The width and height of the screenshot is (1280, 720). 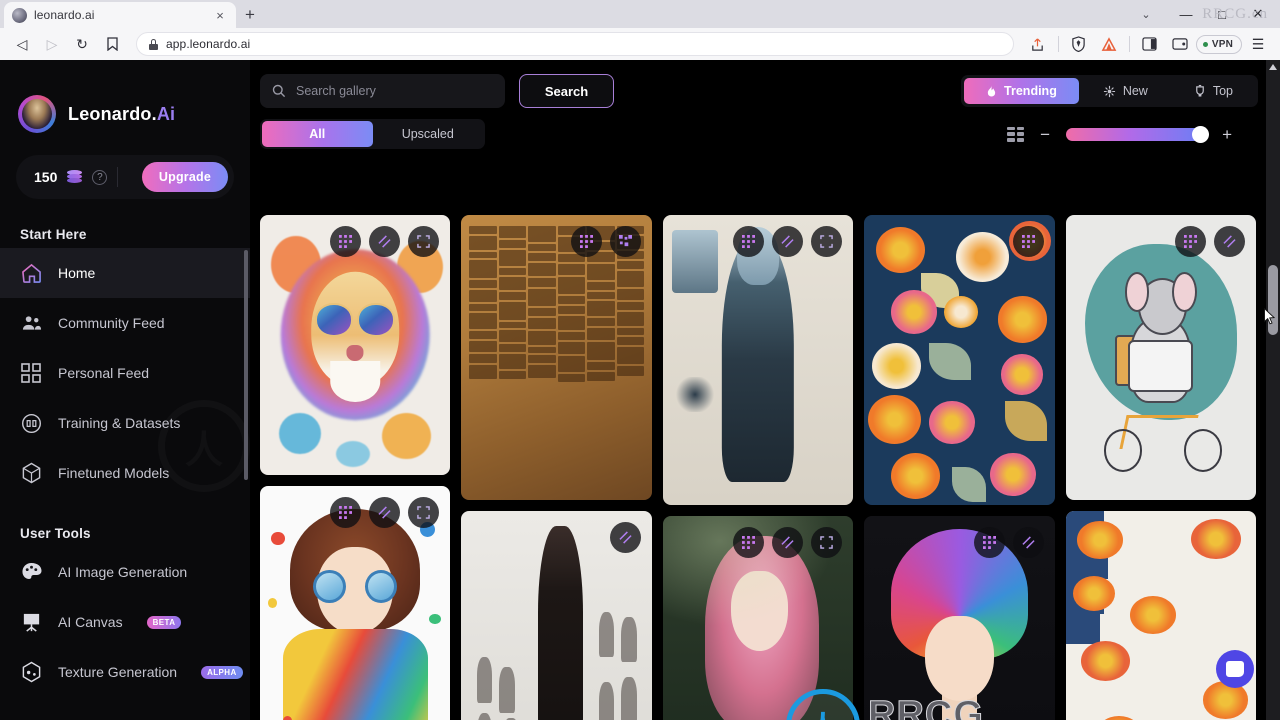 I want to click on sort-tab-new: New, so click(x=1125, y=91).